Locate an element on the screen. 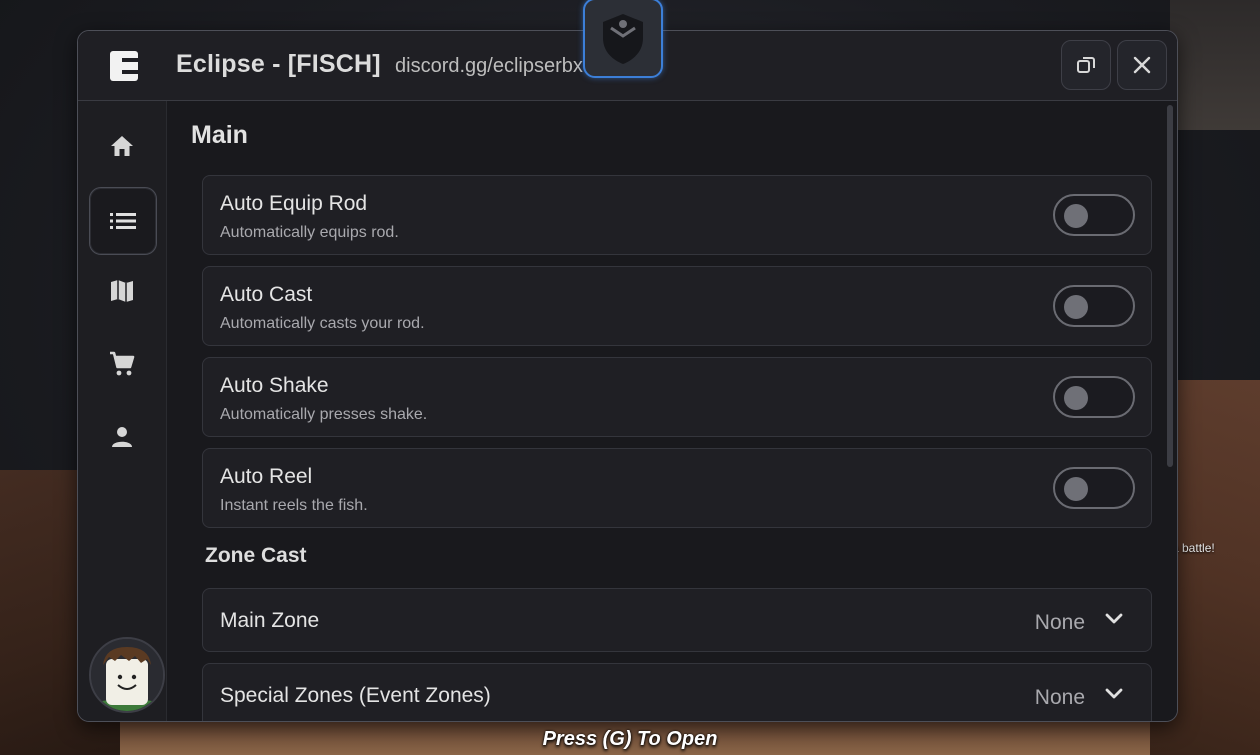 This screenshot has height=755, width=1260. toggle-description: Instant reels the fish. is located at coordinates (294, 505).